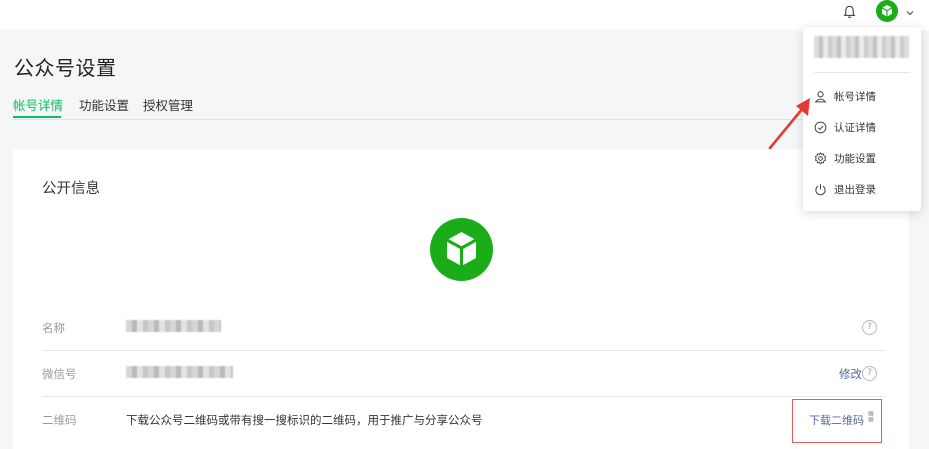 This screenshot has height=449, width=929. I want to click on wechat-id-row: 微信号 修改 ?, so click(464, 373).